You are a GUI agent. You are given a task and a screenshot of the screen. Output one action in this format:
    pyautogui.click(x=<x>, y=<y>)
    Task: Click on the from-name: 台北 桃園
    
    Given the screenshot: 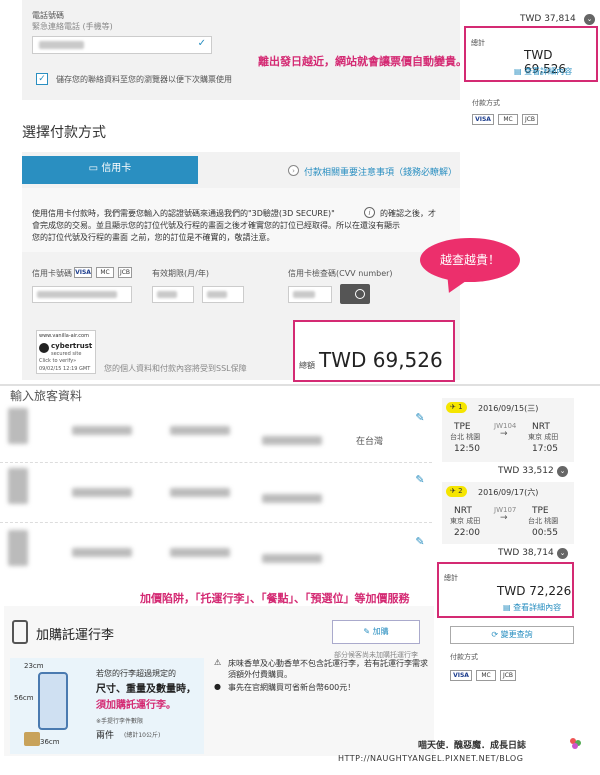 What is the action you would take?
    pyautogui.click(x=465, y=437)
    